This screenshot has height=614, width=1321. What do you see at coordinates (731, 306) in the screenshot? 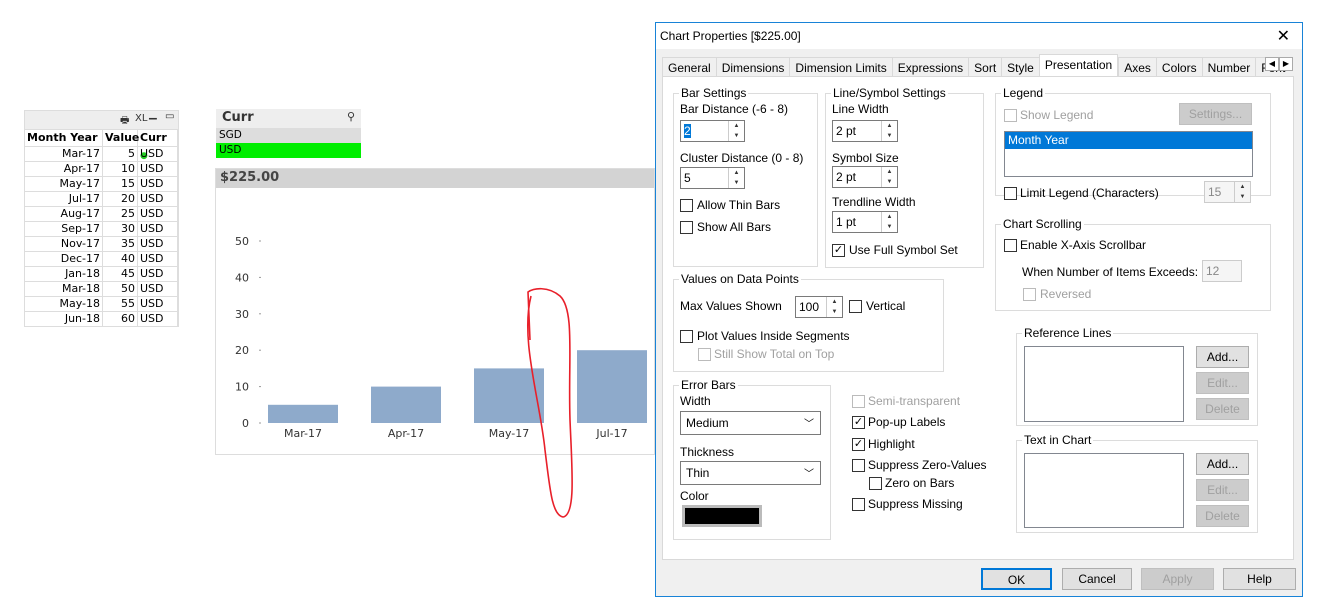
I see `max-values-label: Max Values Shown` at bounding box center [731, 306].